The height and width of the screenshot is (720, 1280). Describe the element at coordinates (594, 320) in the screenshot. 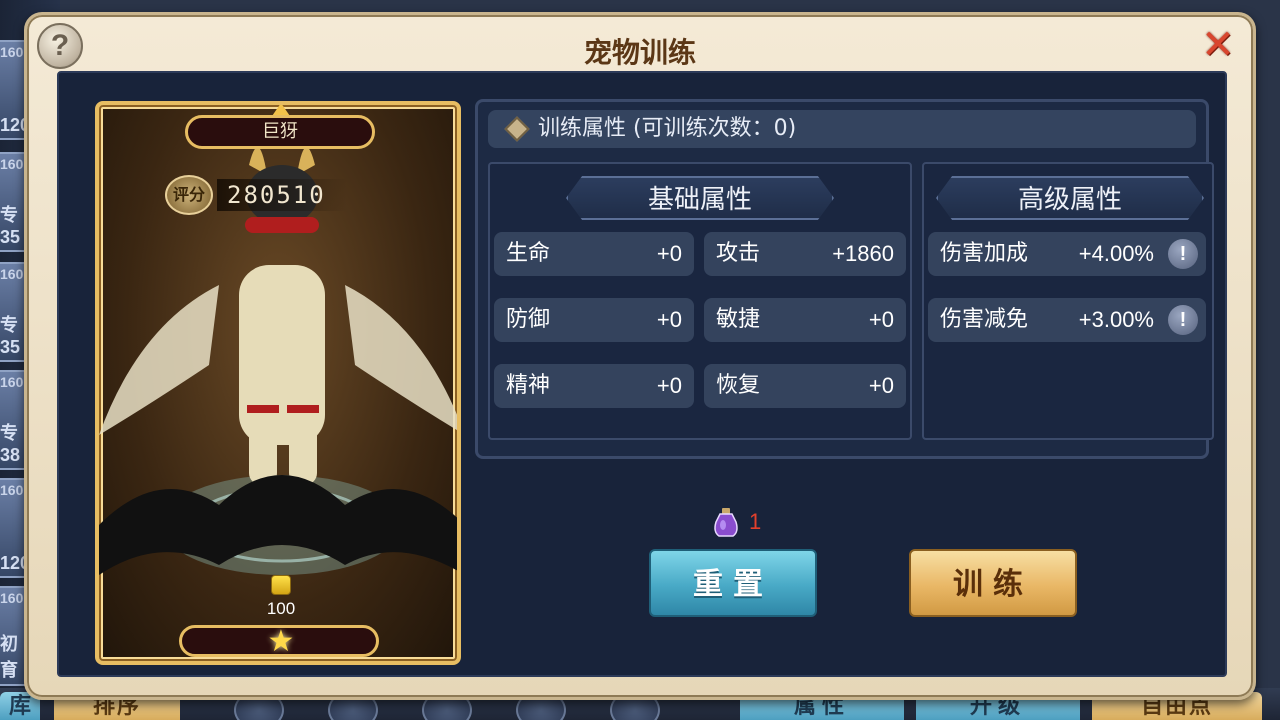

I see `stat-defense: 防御 +0` at that location.